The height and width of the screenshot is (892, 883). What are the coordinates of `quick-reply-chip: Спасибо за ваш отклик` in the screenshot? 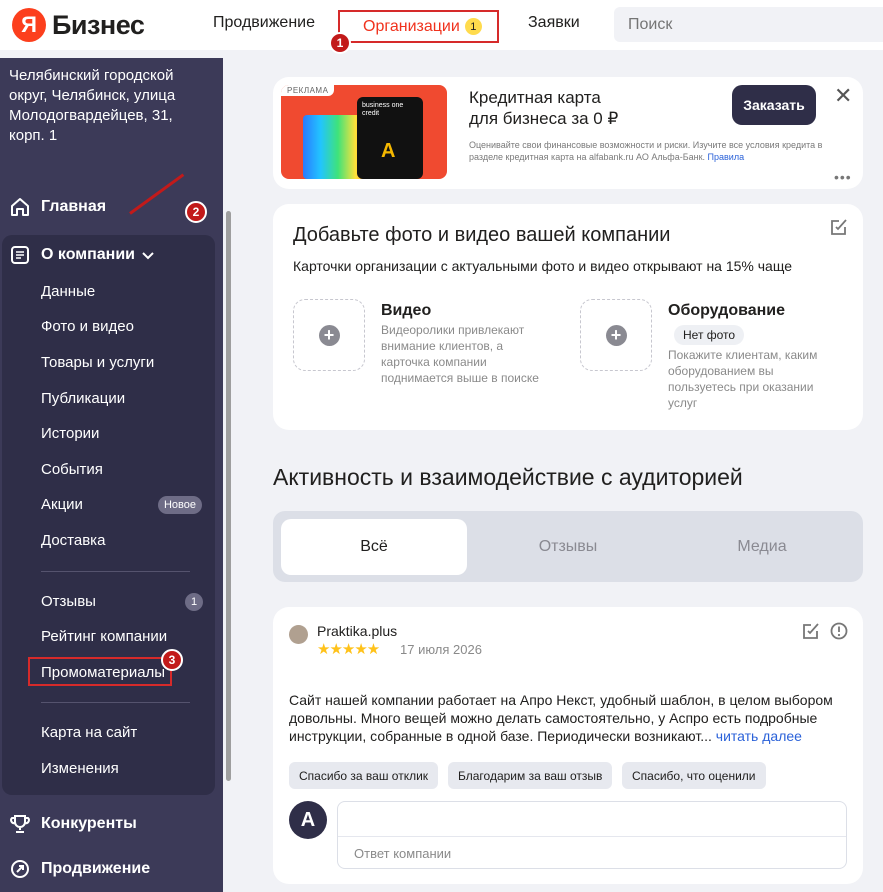 It's located at (364, 775).